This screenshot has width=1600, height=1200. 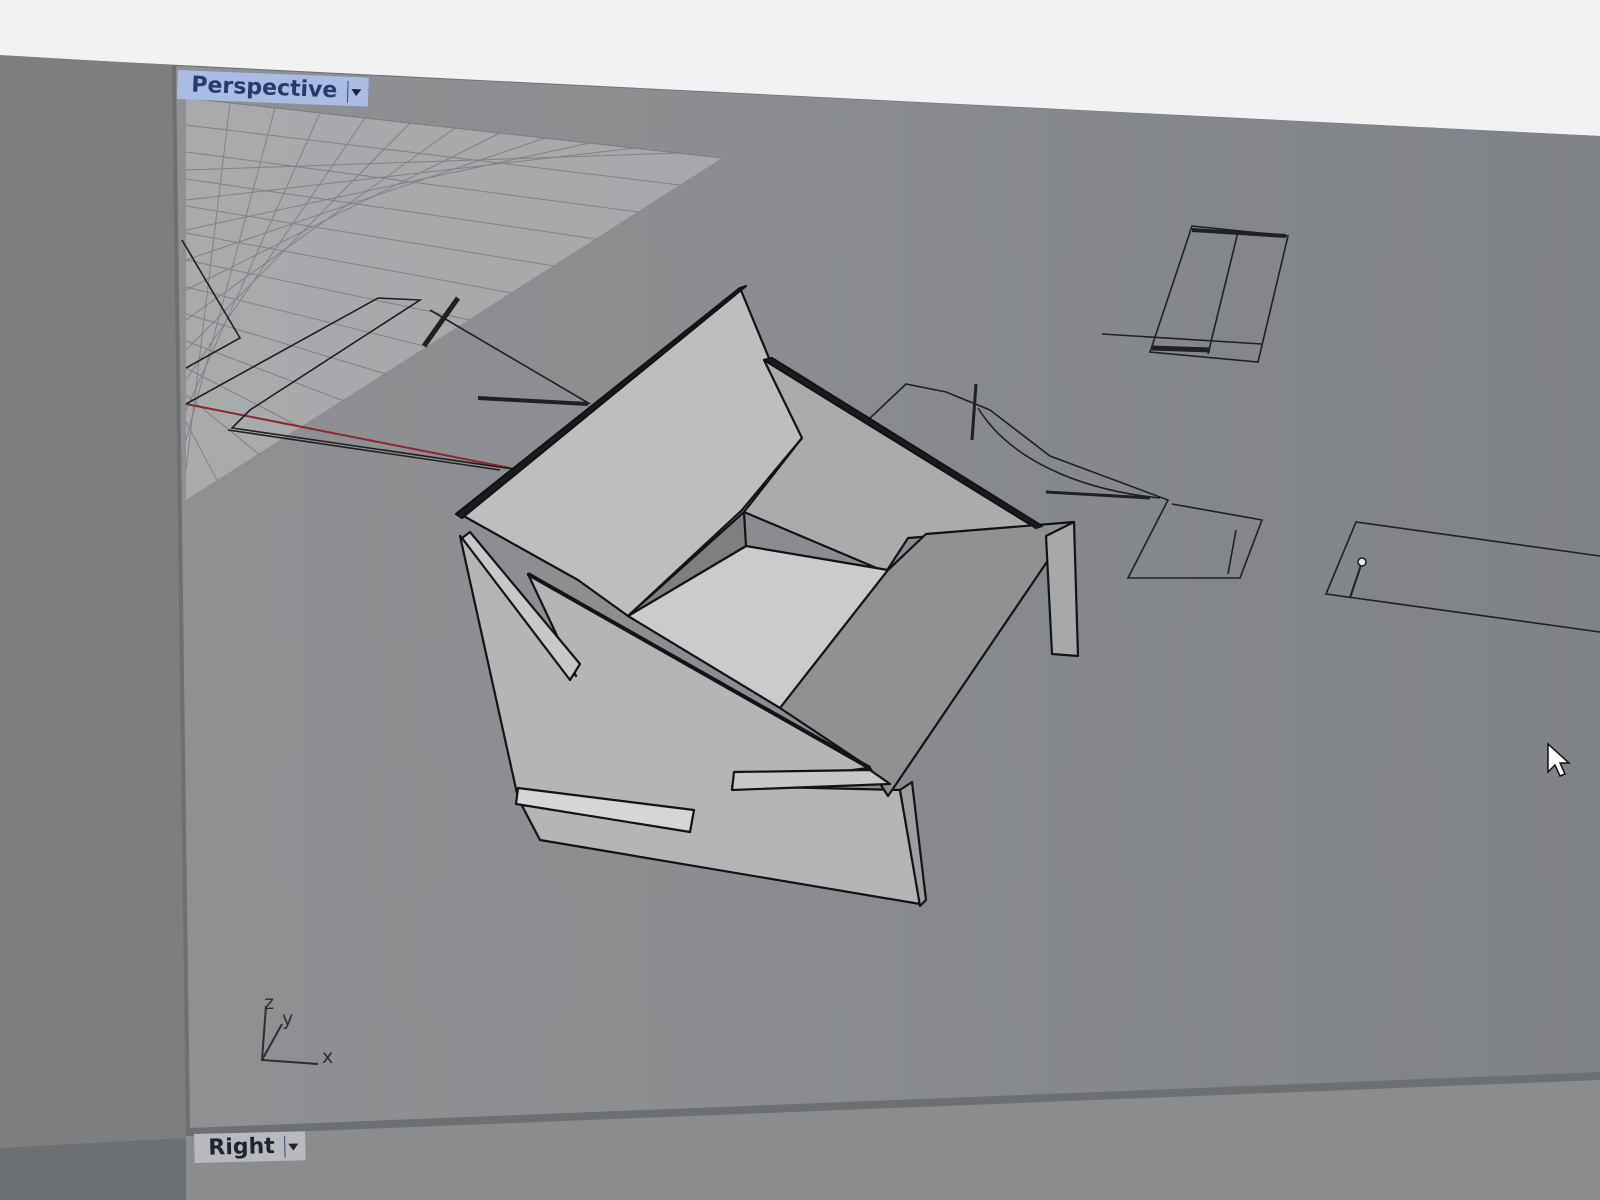 I want to click on panel-divider, so click(x=1223, y=293).